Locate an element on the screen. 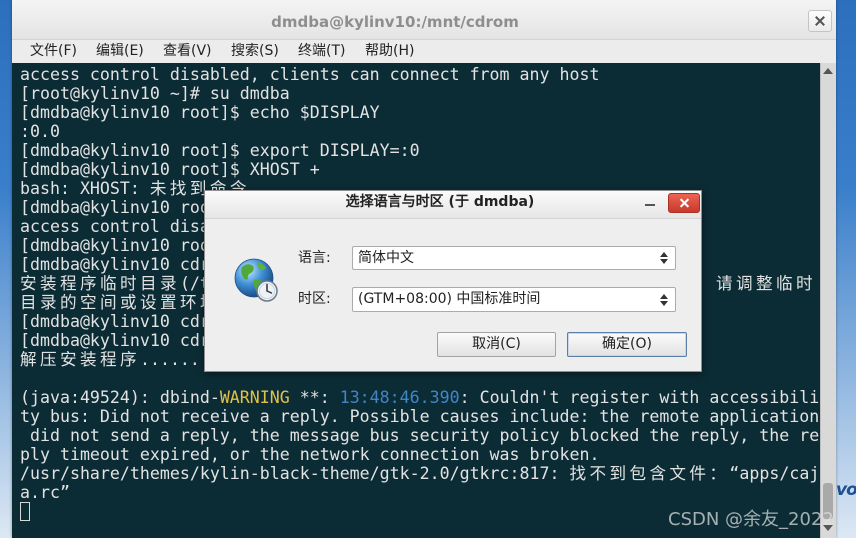  terminal-line: [root@kylinv10 ~]# su dmdba is located at coordinates (155, 93).